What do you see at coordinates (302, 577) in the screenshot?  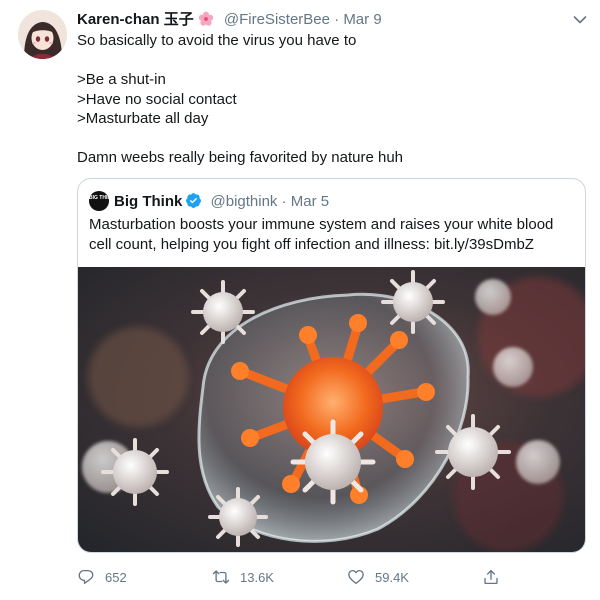 I see `tweet-actions: 652 13.6K 59.4K` at bounding box center [302, 577].